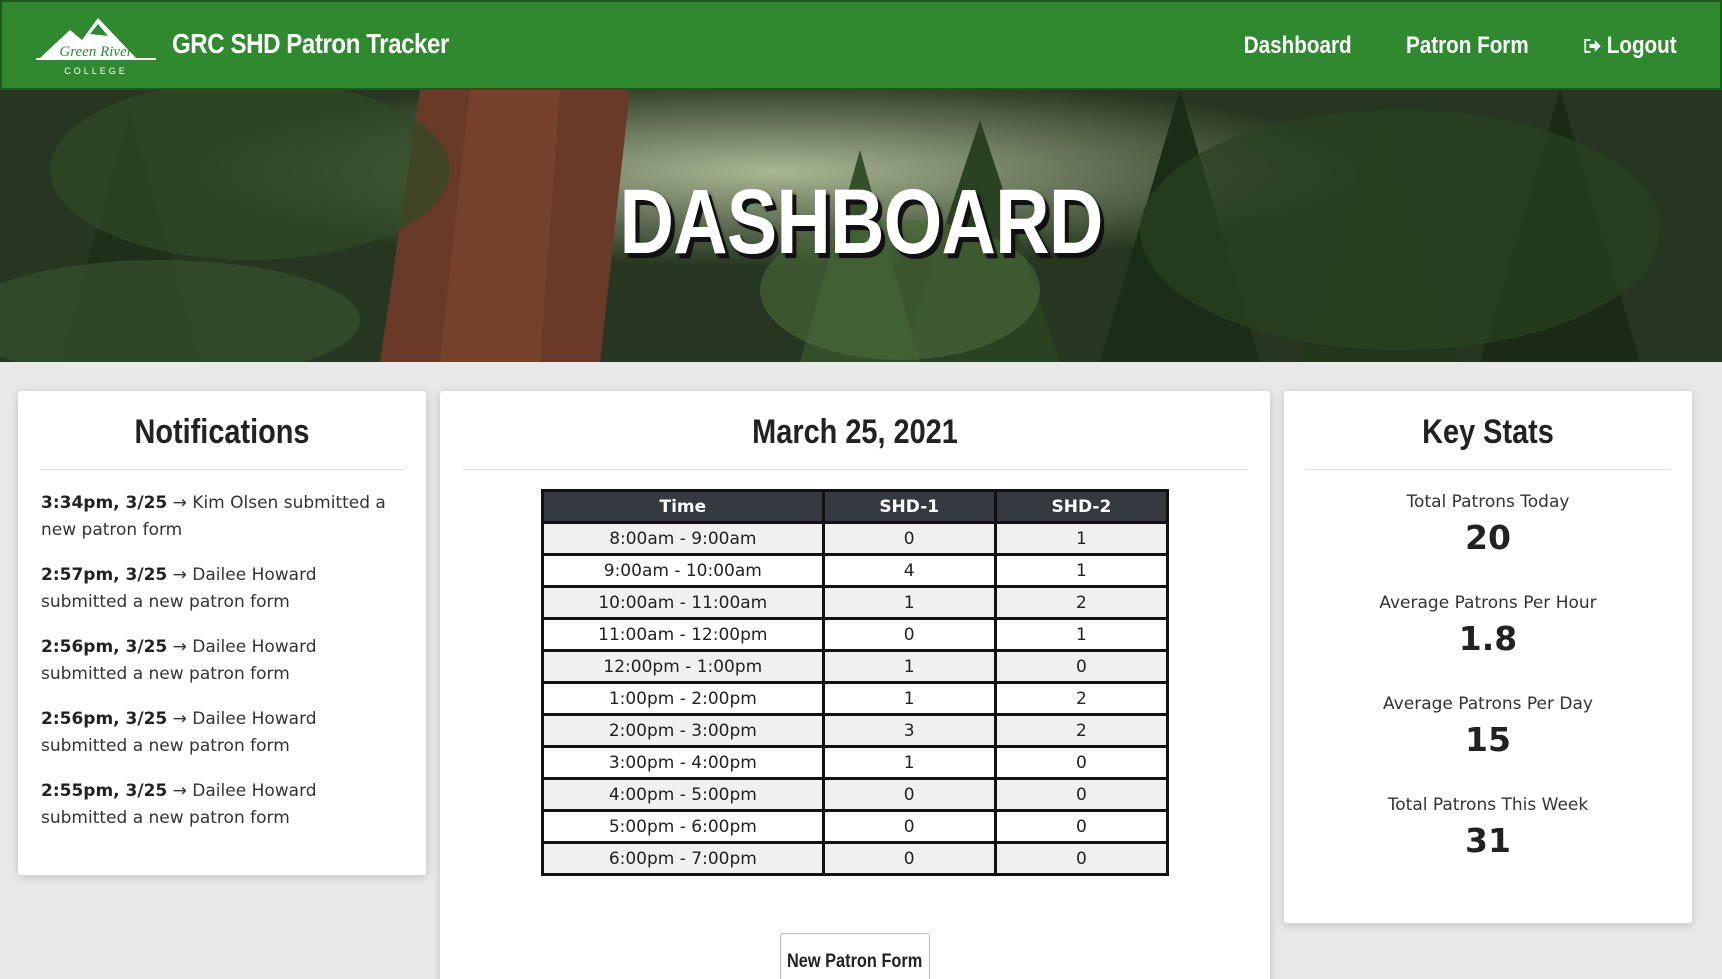 Image resolution: width=1722 pixels, height=979 pixels. What do you see at coordinates (1488, 840) in the screenshot?
I see `stat-value: 31` at bounding box center [1488, 840].